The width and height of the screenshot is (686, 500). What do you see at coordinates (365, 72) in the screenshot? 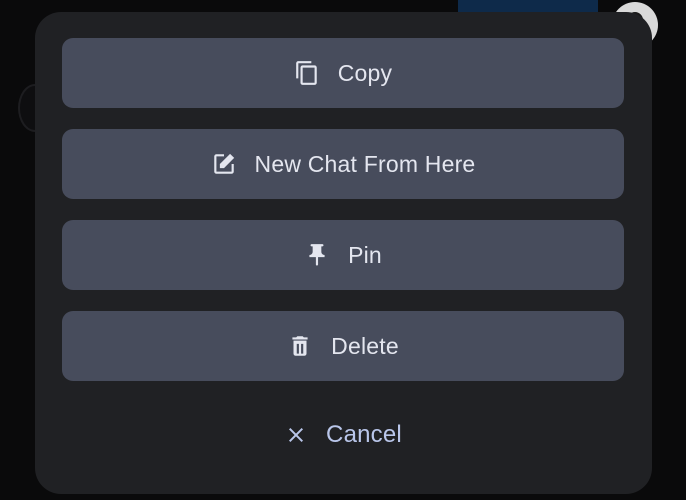
I see `copy-label: Copy` at bounding box center [365, 72].